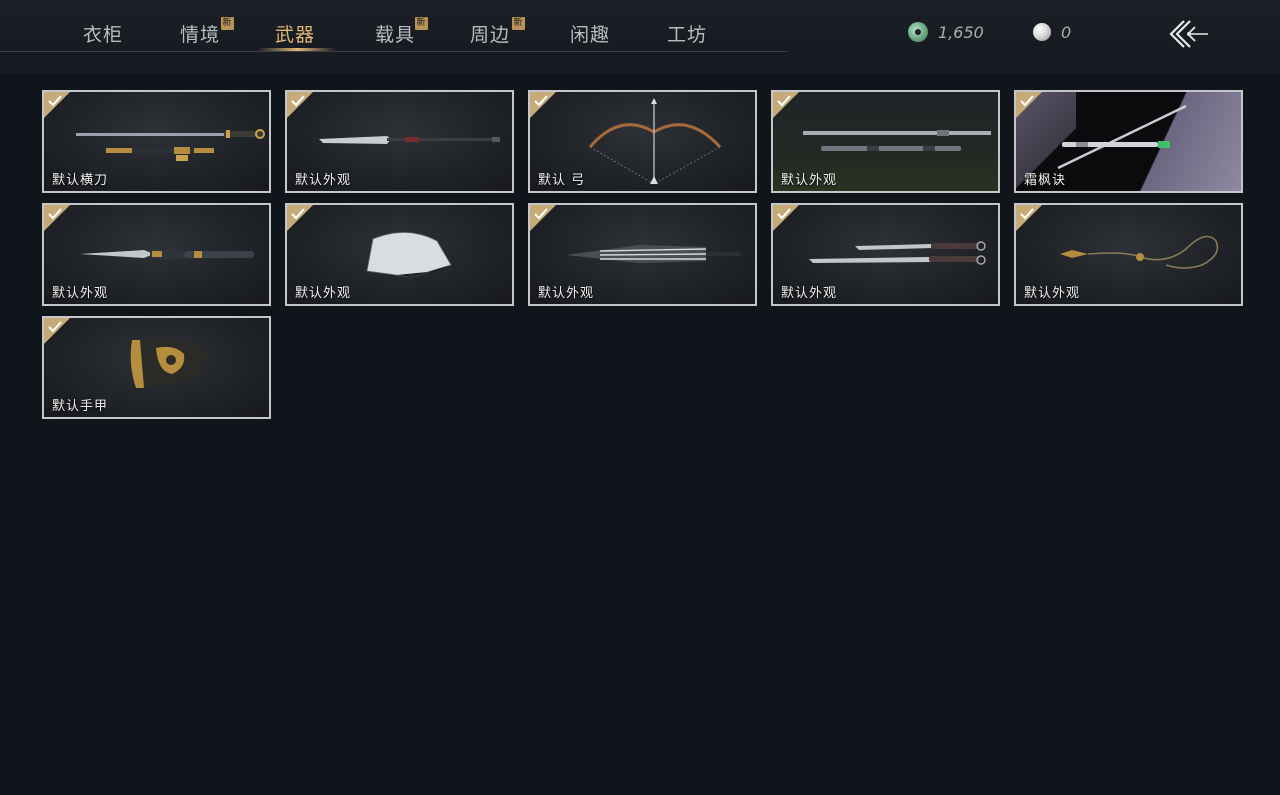 Image resolution: width=1280 pixels, height=795 pixels. I want to click on tab-label: 情境, so click(200, 35).